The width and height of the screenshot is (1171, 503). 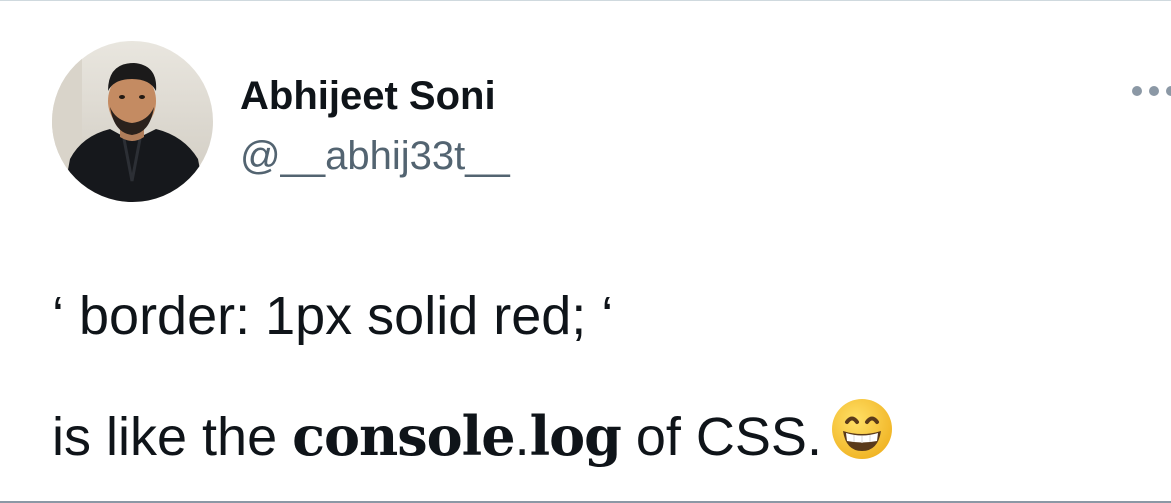 What do you see at coordinates (403, 436) in the screenshot?
I see `tweet-text-bold: console` at bounding box center [403, 436].